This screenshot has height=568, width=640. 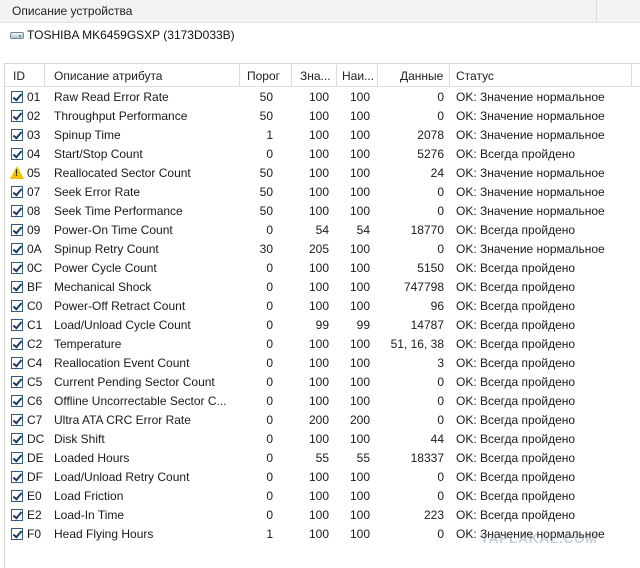 What do you see at coordinates (427, 325) in the screenshot?
I see `cell-data: 14787` at bounding box center [427, 325].